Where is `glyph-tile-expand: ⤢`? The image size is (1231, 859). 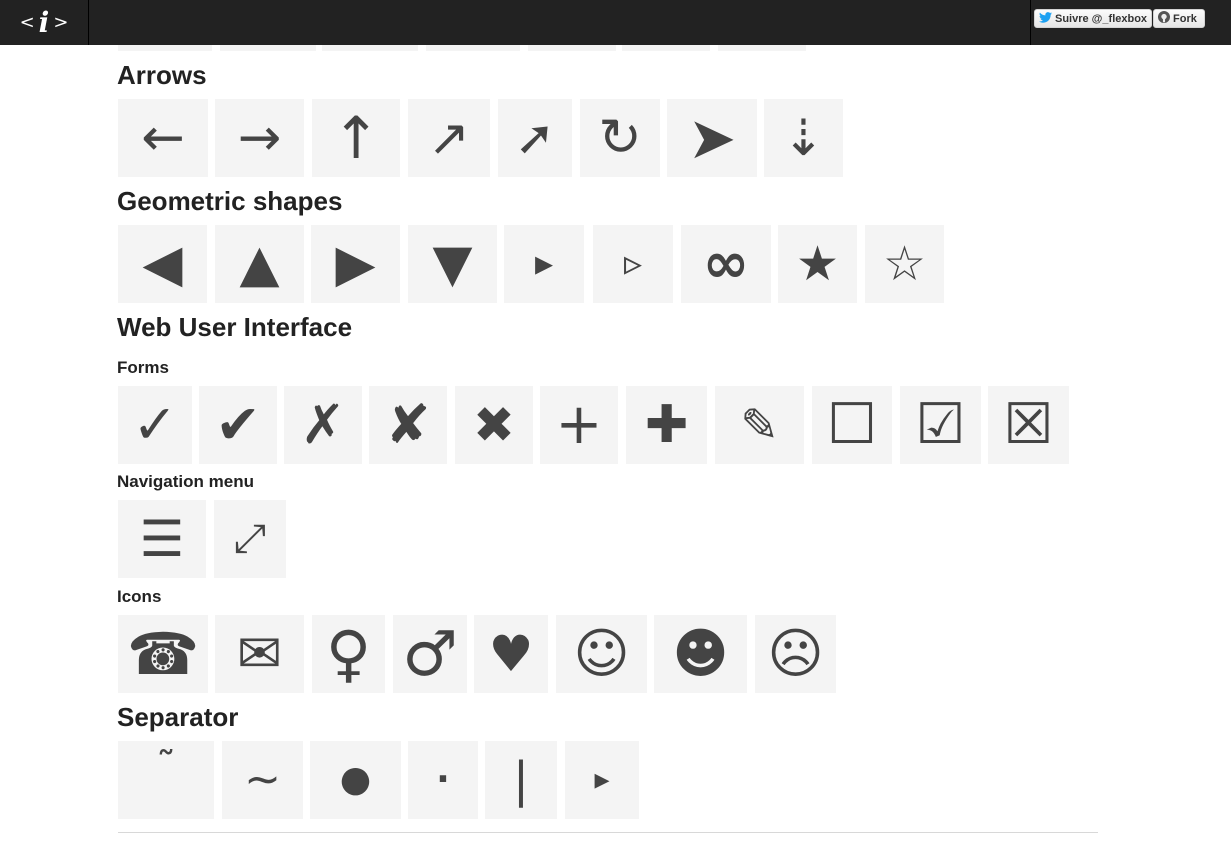
glyph-tile-expand: ⤢ is located at coordinates (250, 539).